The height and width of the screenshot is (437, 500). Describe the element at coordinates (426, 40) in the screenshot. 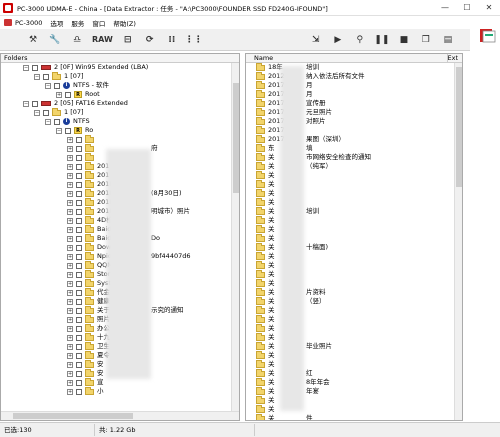

I see `copy-icon: ❐` at that location.